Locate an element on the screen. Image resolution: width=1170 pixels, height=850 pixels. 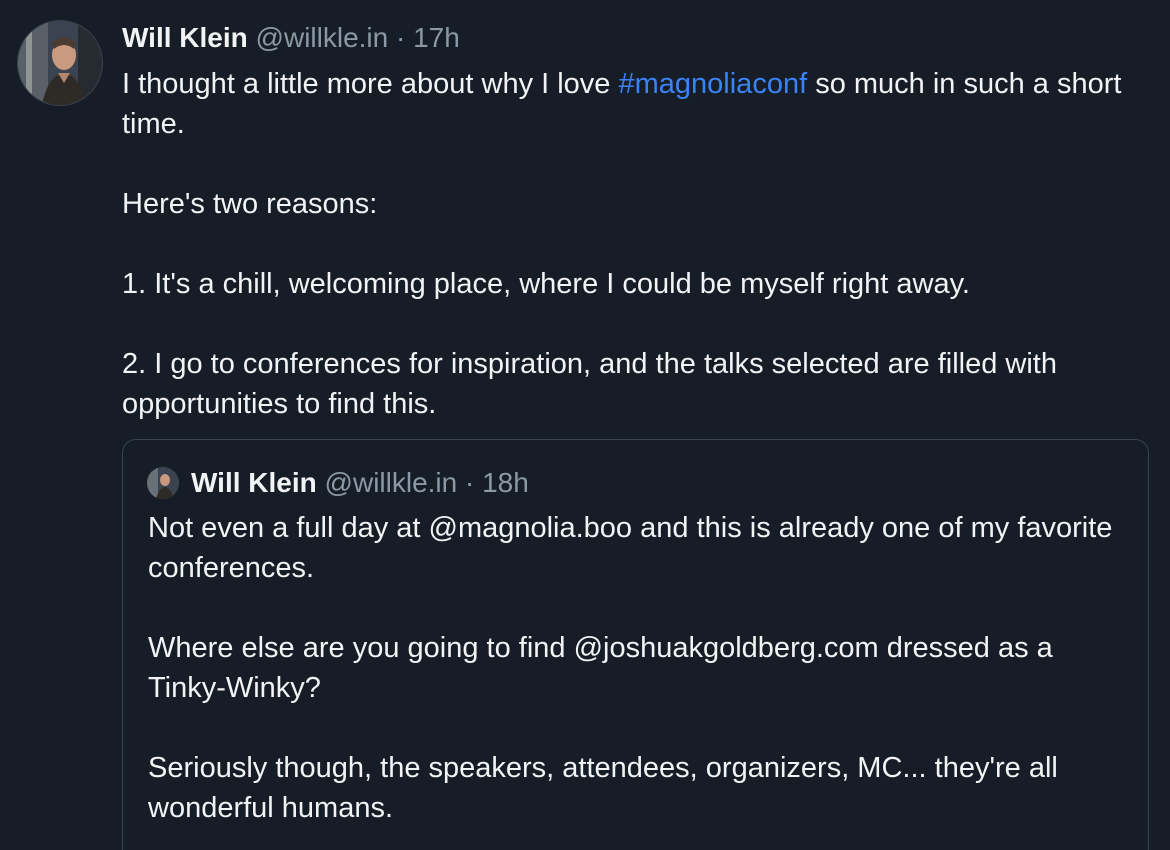
post-header: Will Klein @willkle.in · 17h is located at coordinates (291, 38).